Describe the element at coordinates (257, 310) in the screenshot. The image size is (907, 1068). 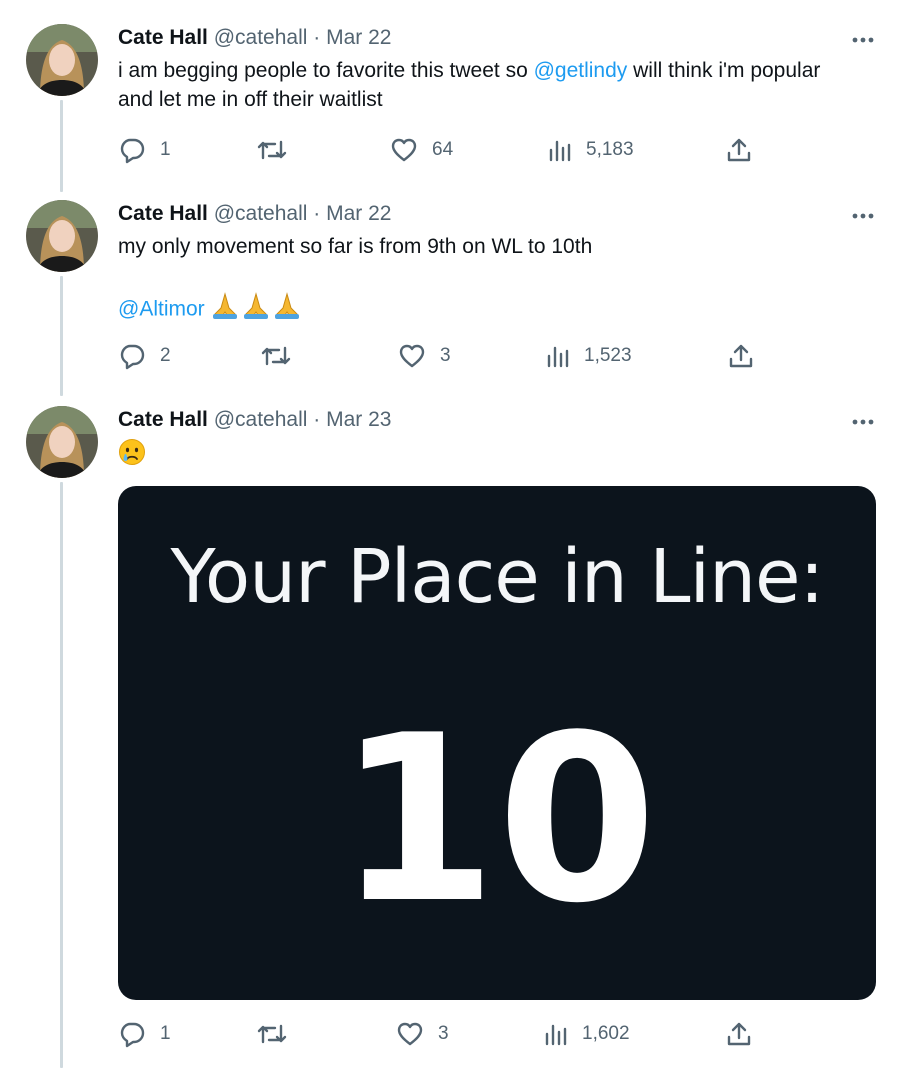
I see `folded-hands-emoji` at that location.